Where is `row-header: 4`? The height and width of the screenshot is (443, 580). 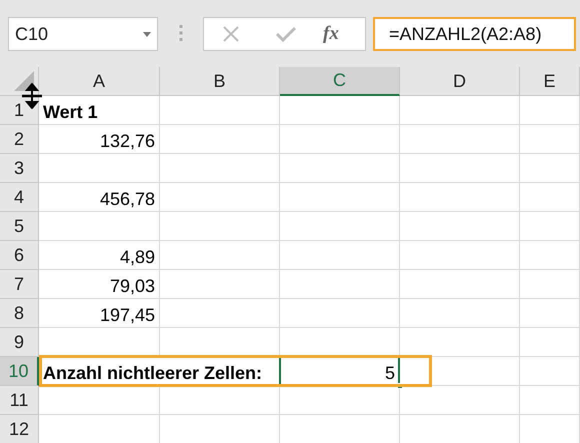
row-header: 4 is located at coordinates (19, 197).